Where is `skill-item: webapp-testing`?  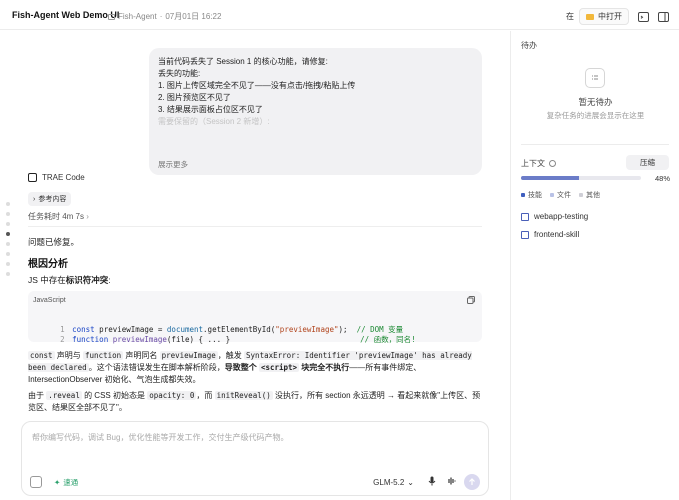
skill-item: webapp-testing is located at coordinates (554, 216).